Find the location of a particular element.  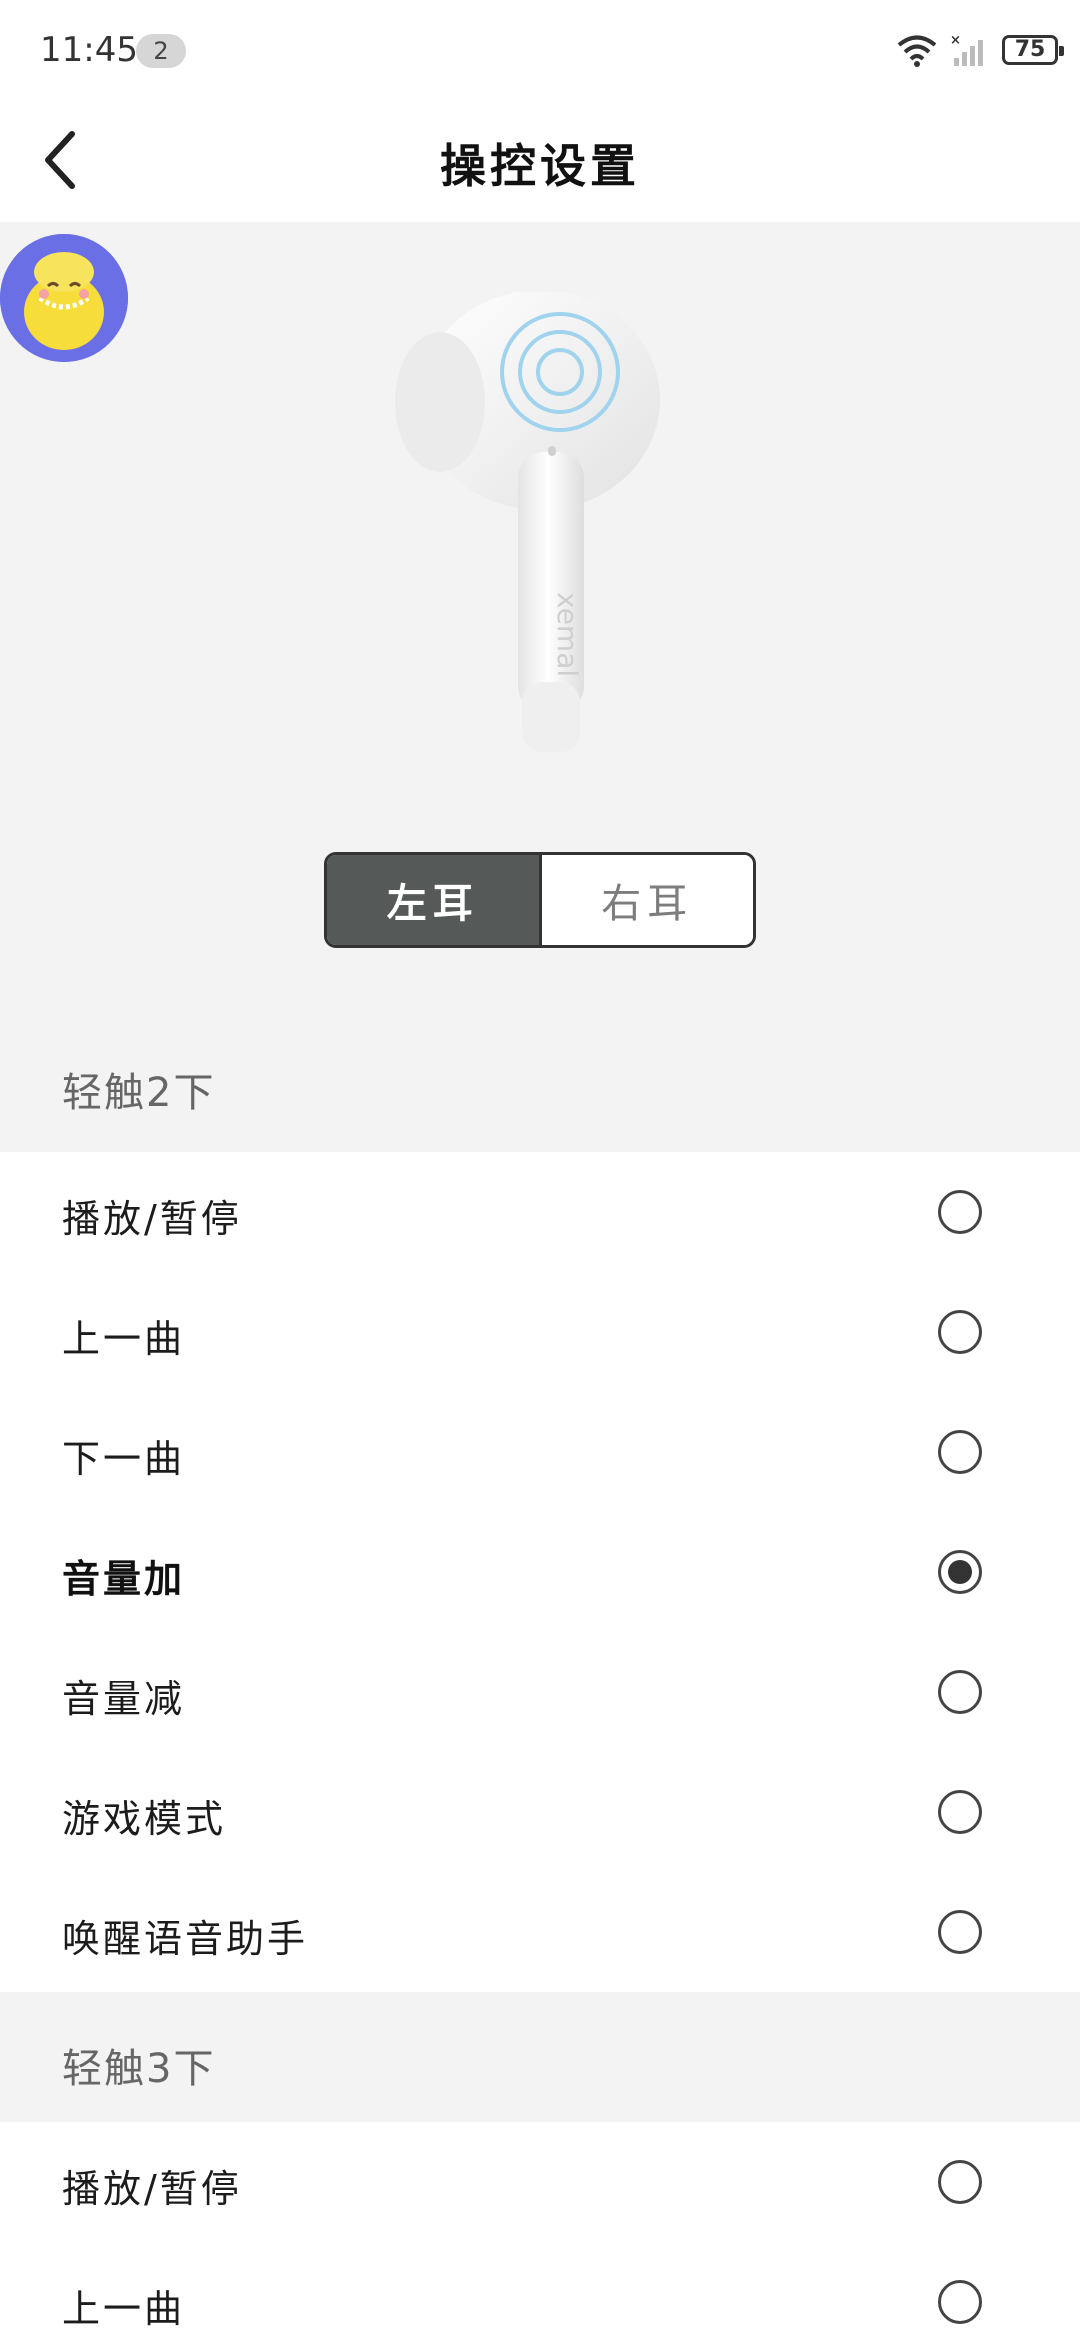

status-icons: × 75 is located at coordinates (980, 50).